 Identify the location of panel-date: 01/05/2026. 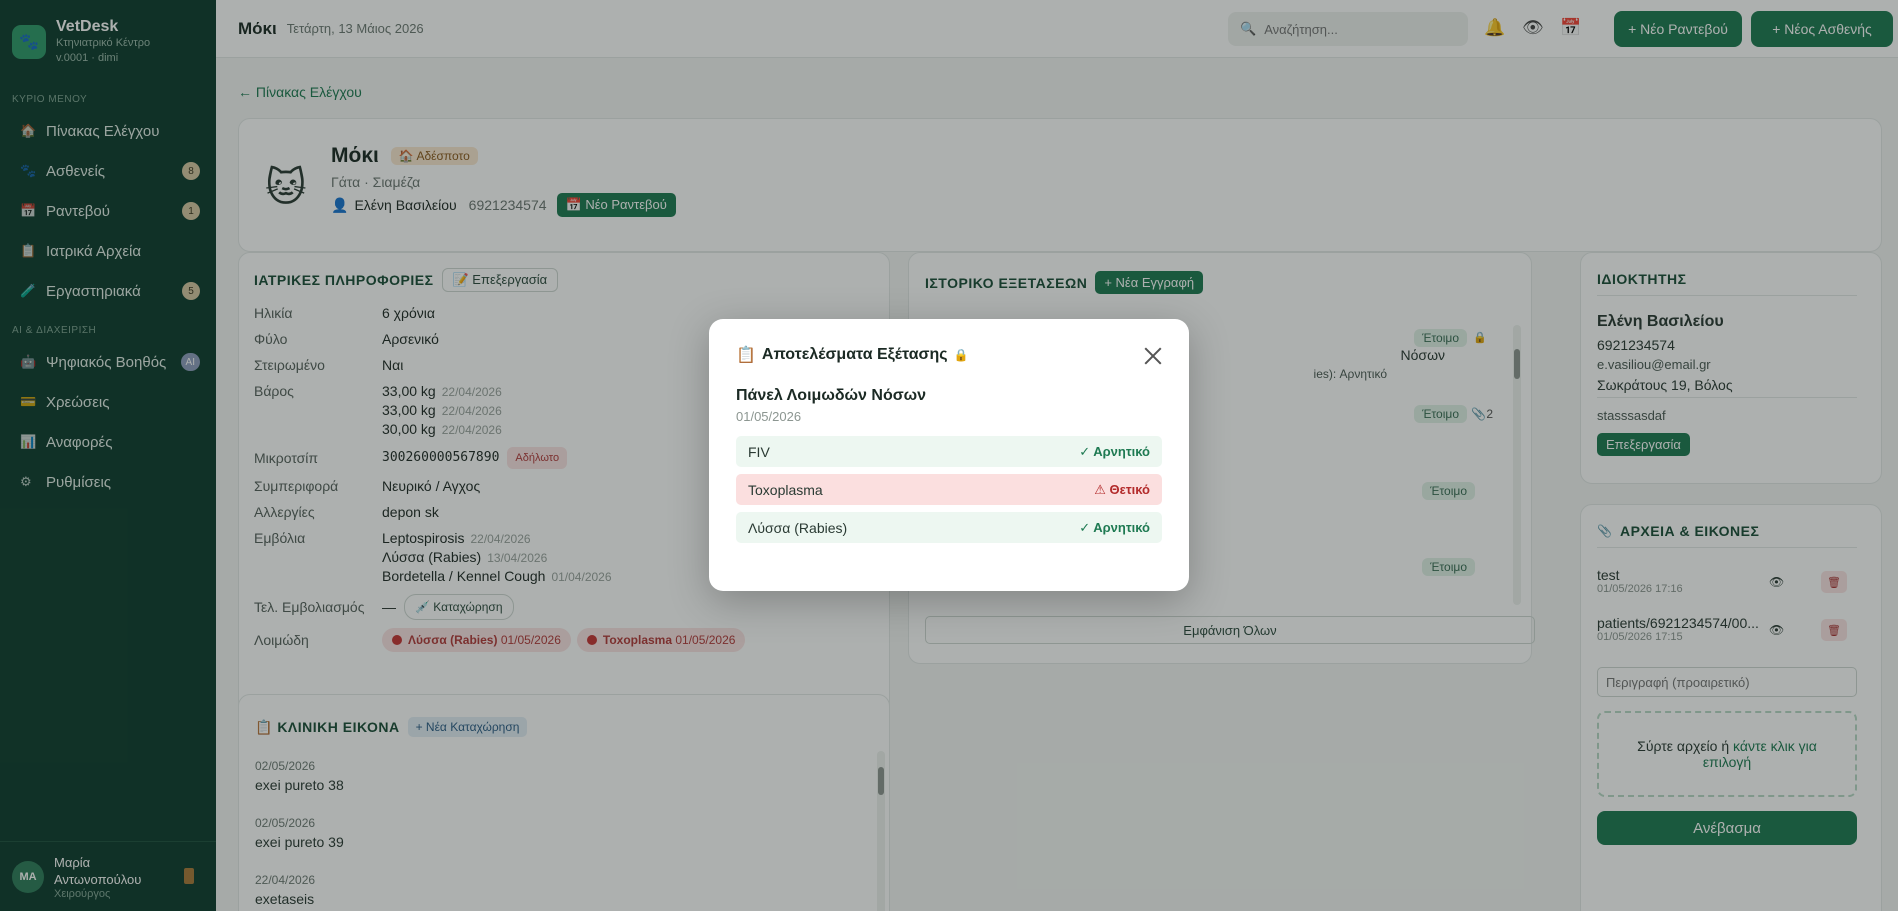
(769, 416).